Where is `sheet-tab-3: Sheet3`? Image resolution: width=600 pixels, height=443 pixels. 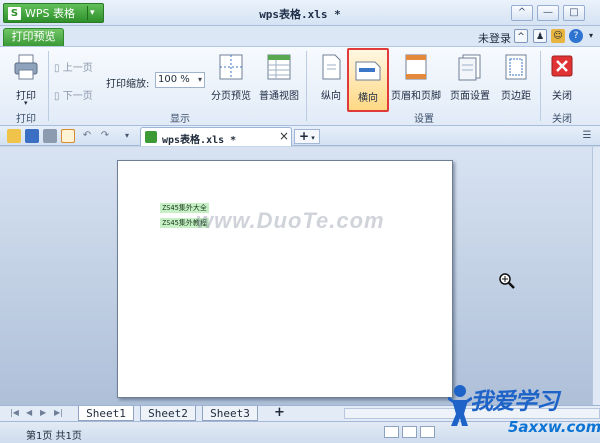 sheet-tab-3: Sheet3 is located at coordinates (230, 413).